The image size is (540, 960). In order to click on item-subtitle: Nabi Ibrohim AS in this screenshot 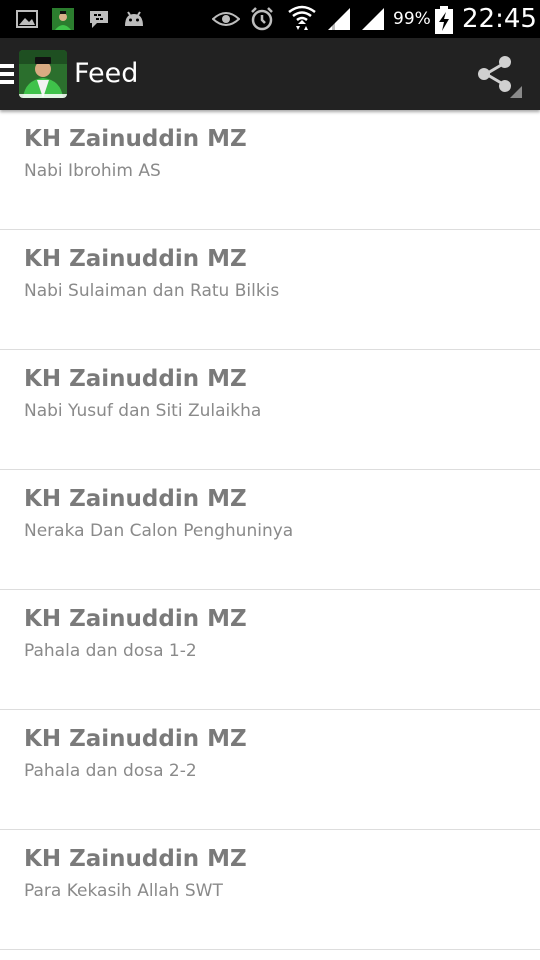, I will do `click(92, 171)`.